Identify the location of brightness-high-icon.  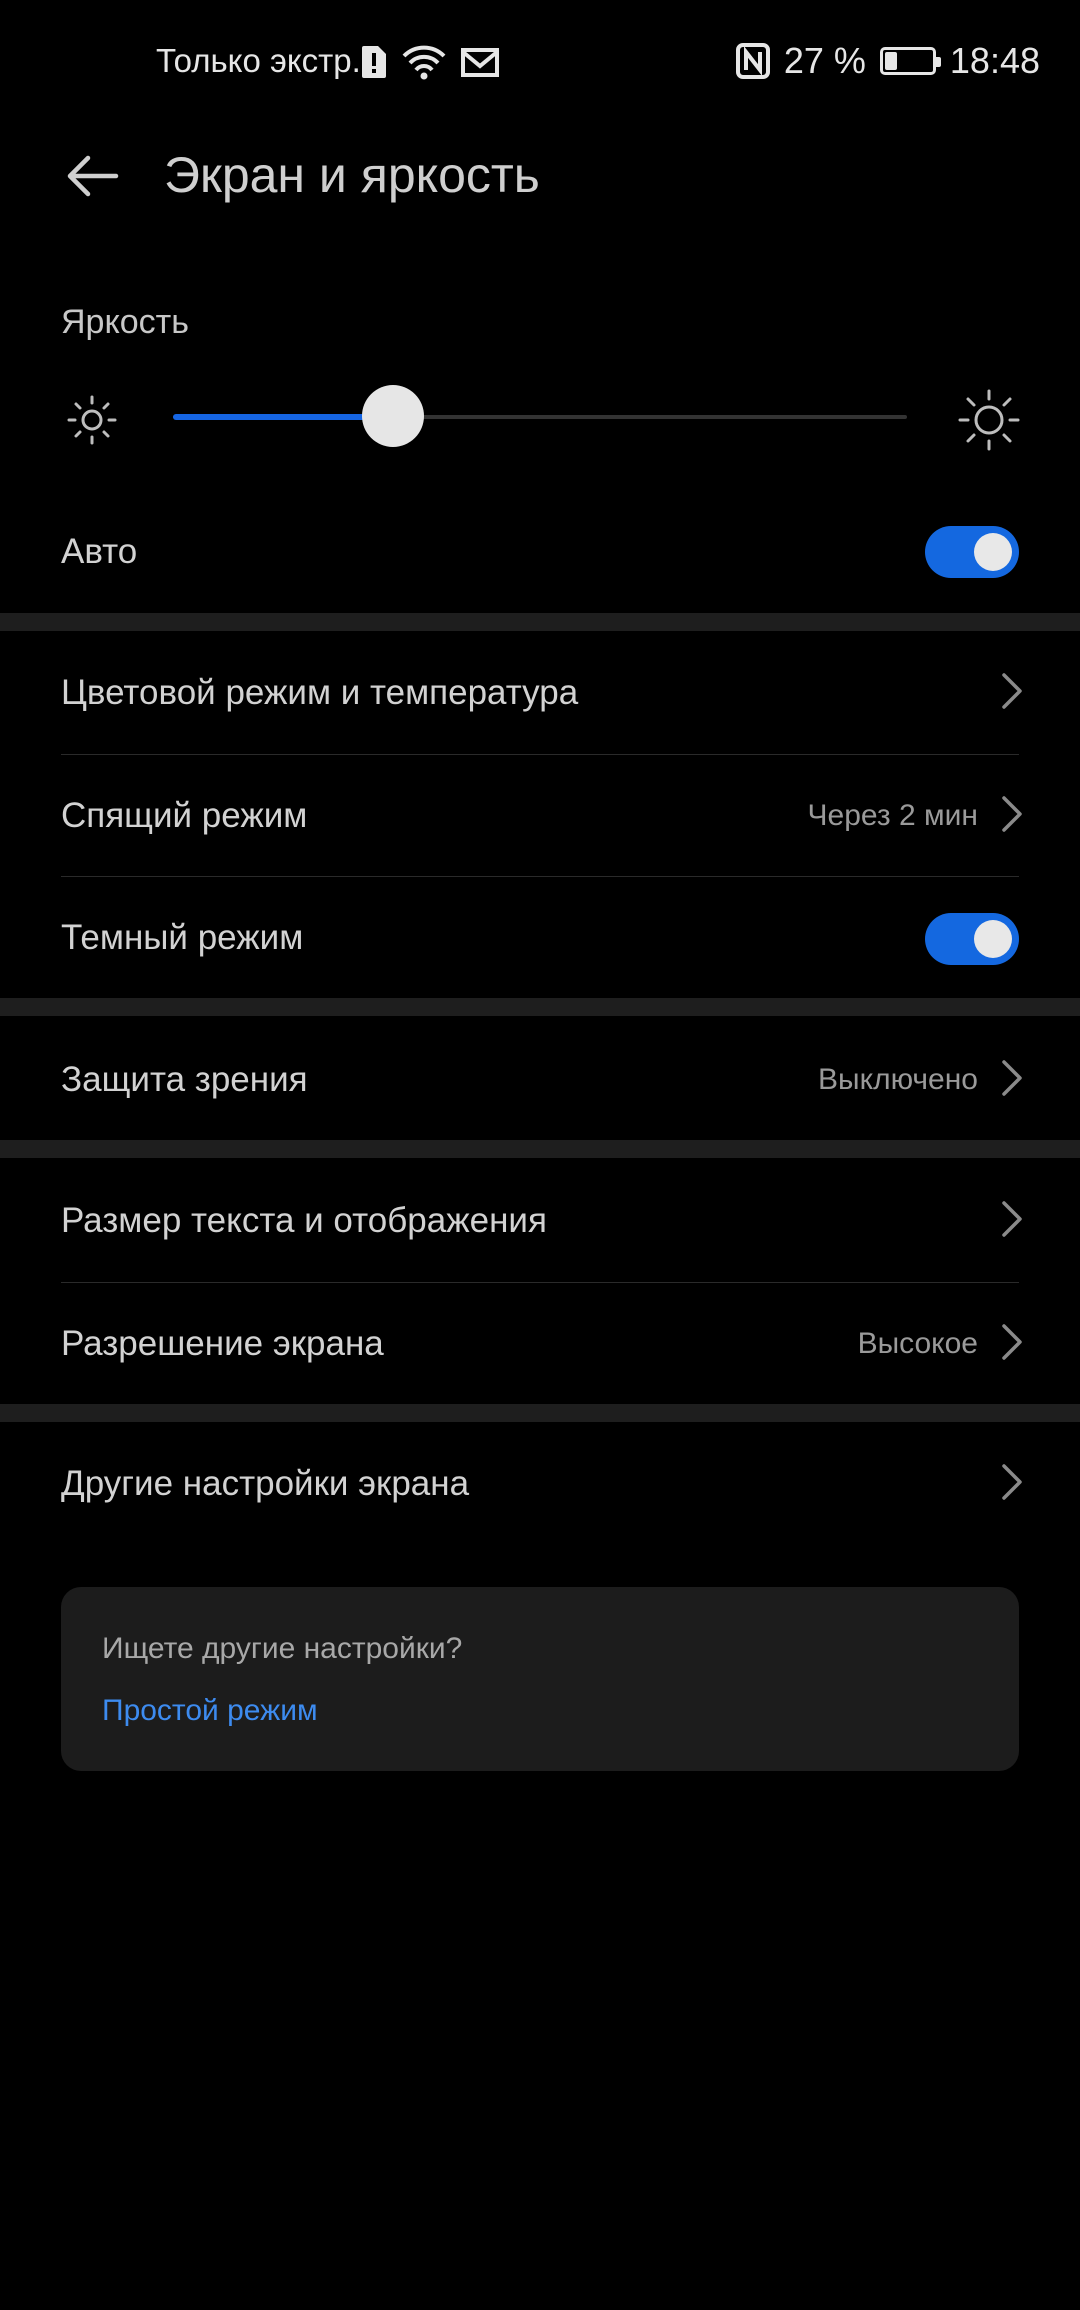
(989, 420).